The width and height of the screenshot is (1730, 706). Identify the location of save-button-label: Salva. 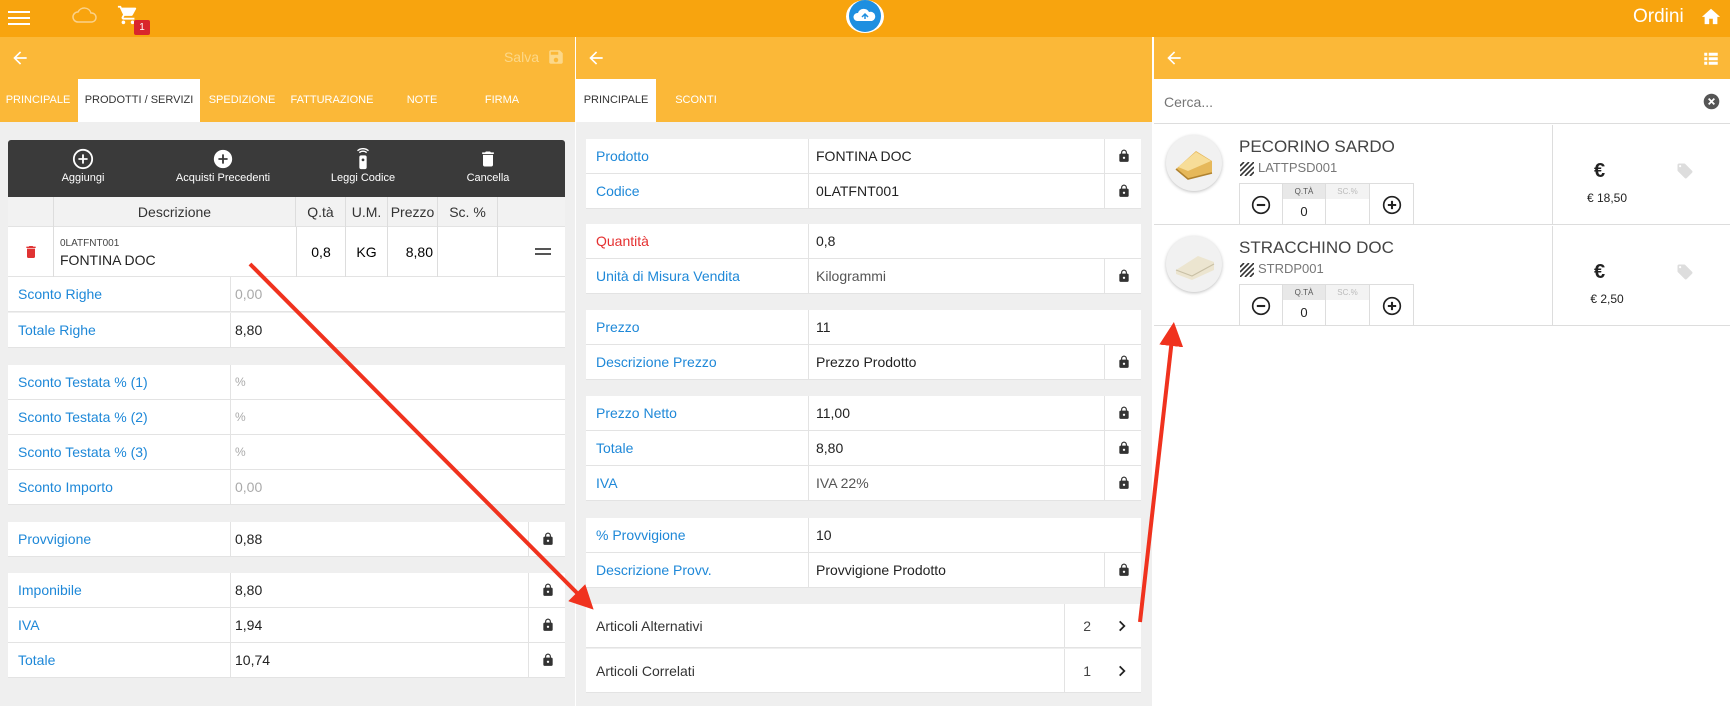
(521, 57).